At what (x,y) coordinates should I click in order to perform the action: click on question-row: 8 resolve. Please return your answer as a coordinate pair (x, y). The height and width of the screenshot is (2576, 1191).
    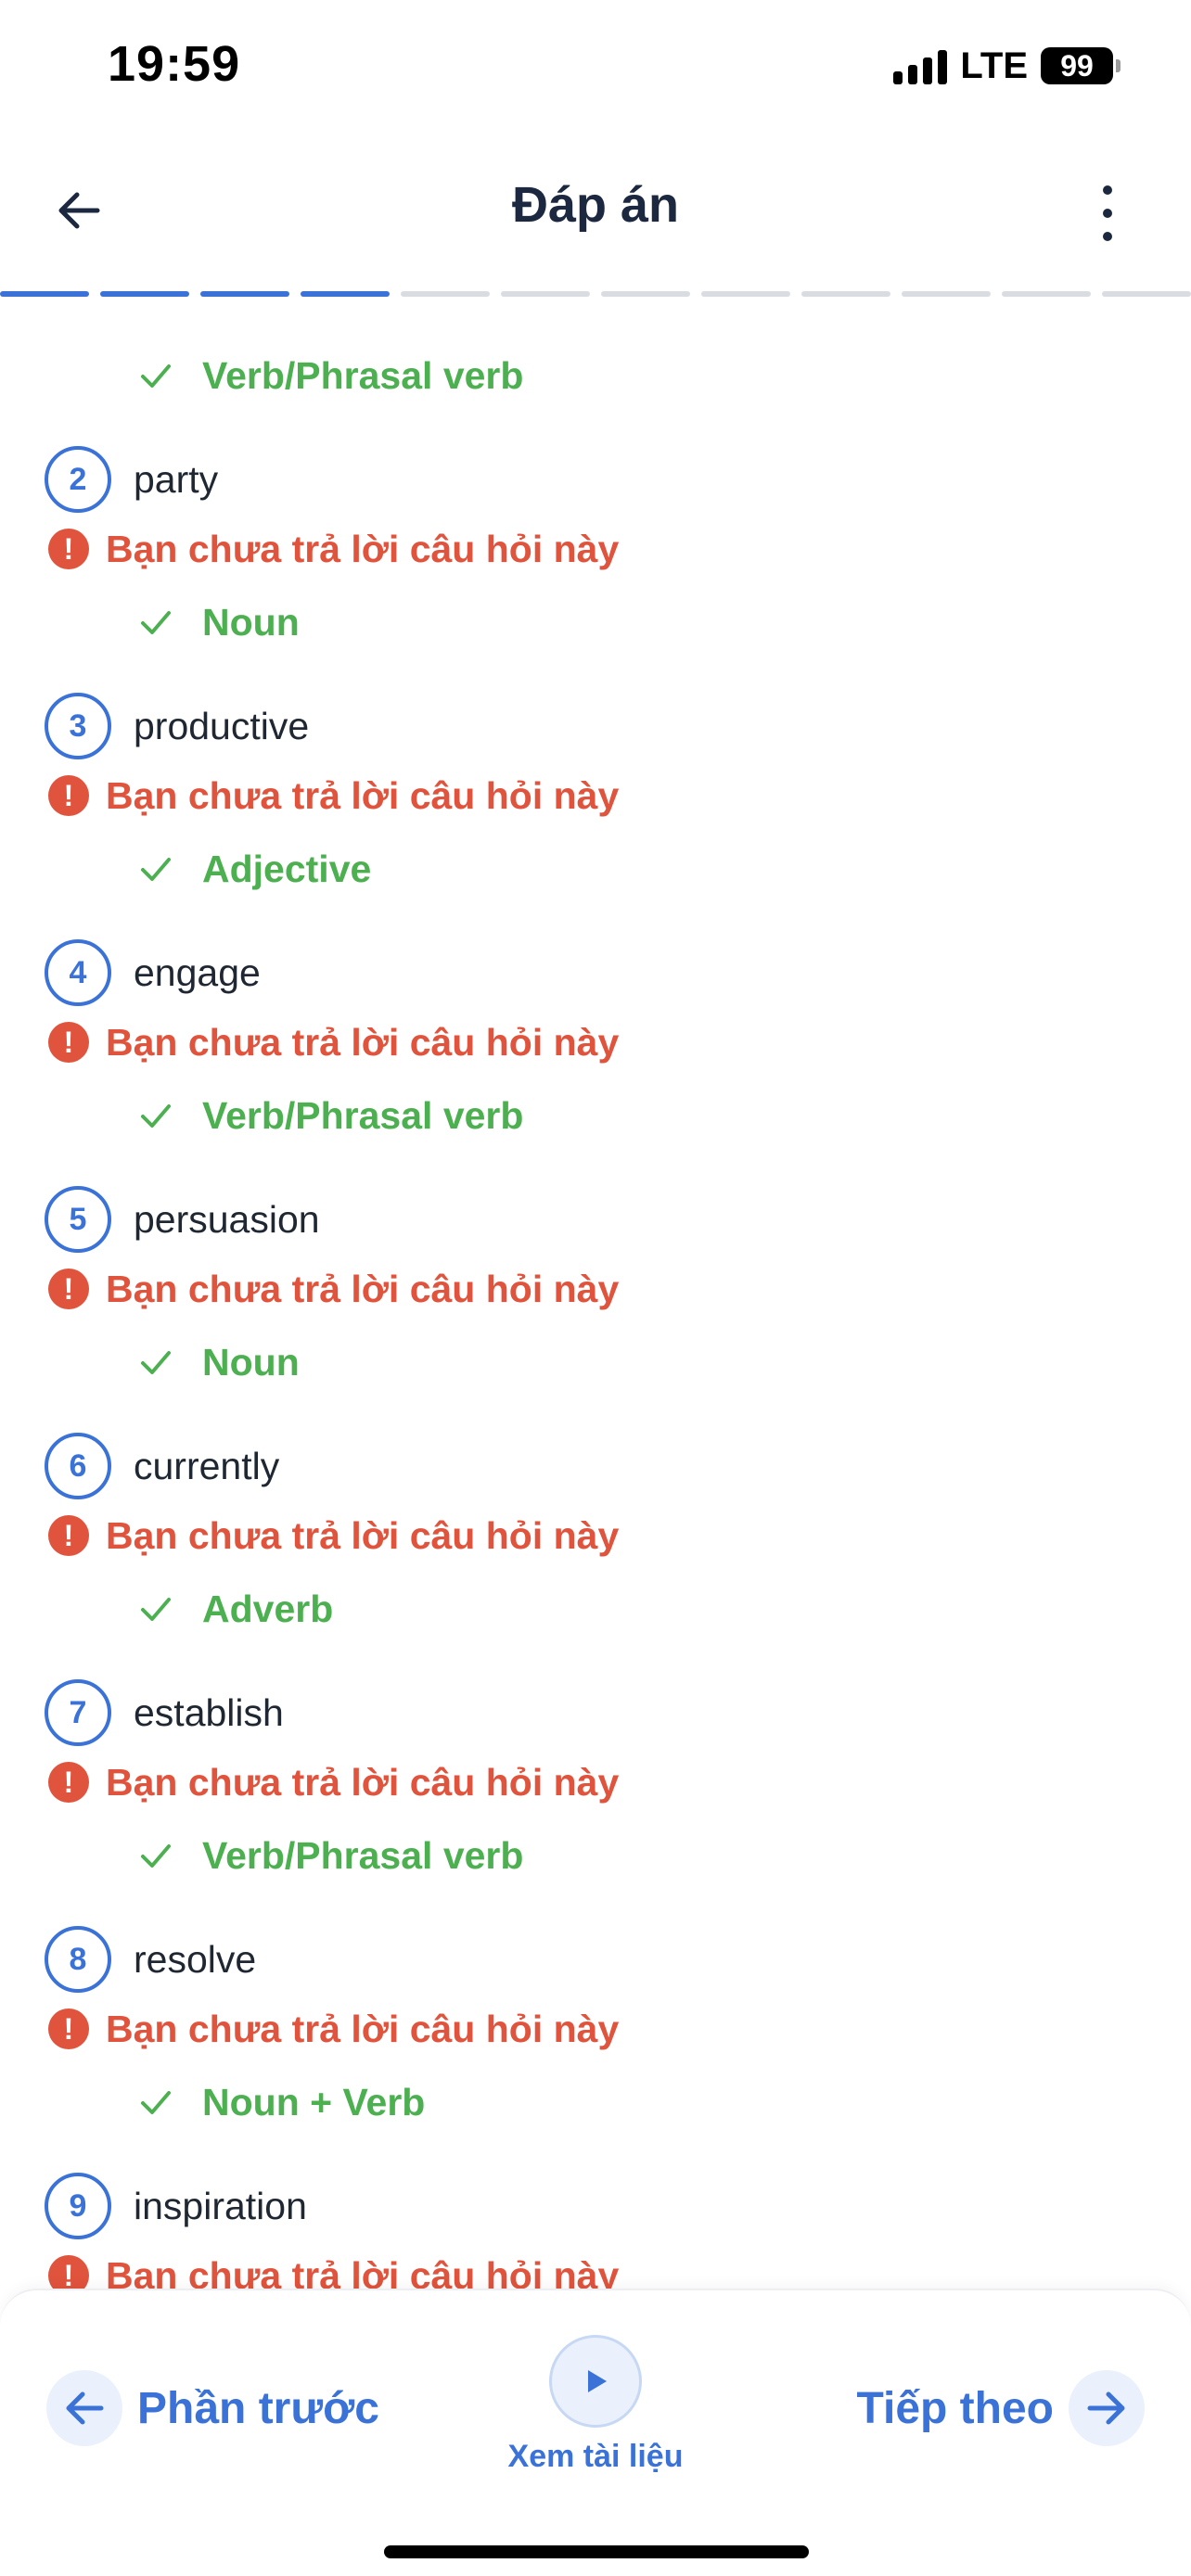
    Looking at the image, I should click on (595, 1959).